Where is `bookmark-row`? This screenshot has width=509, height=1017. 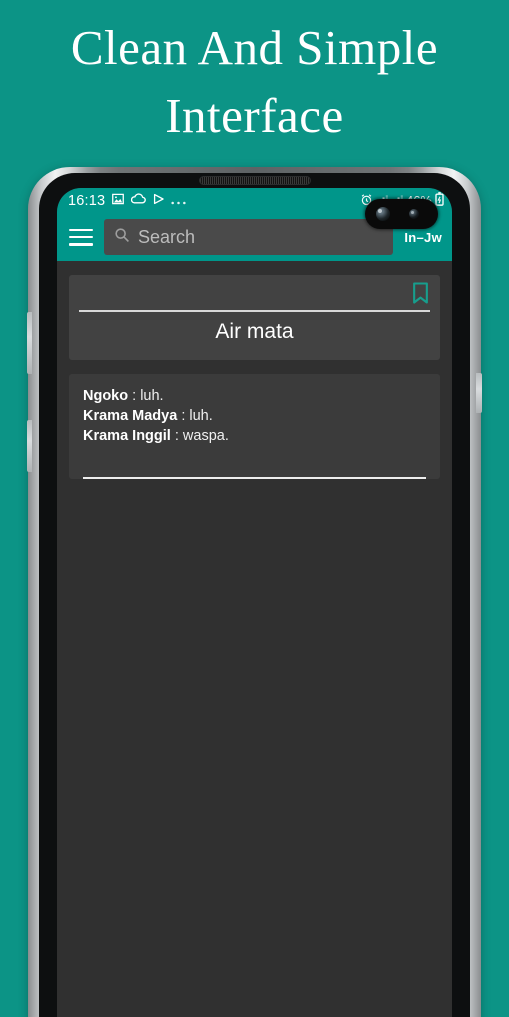
bookmark-row is located at coordinates (254, 294).